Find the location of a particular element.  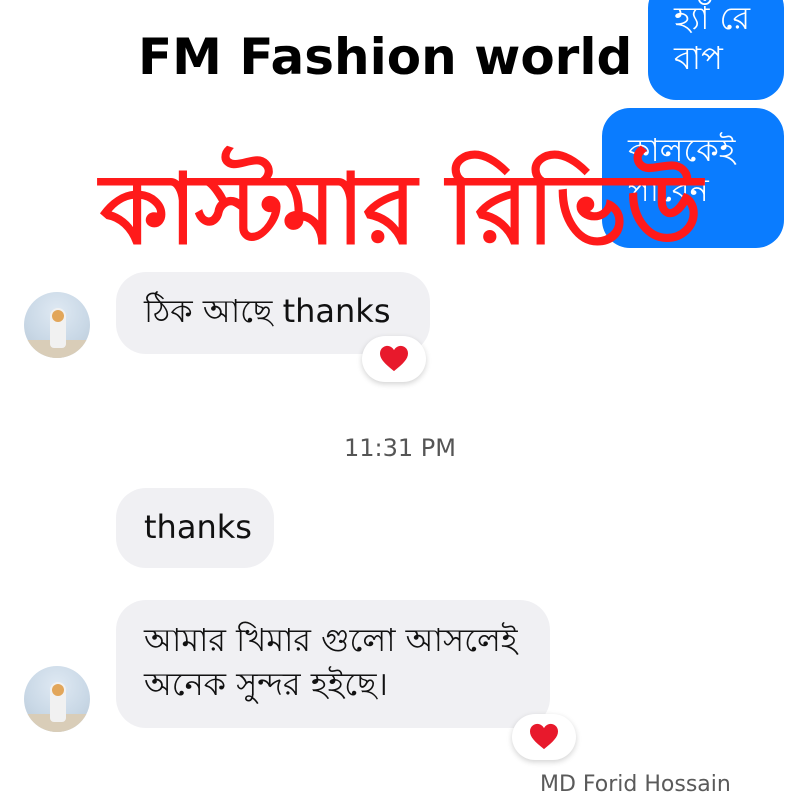

outgoing-message-bubble: হ্যাঁ রে বাপ is located at coordinates (716, 50).